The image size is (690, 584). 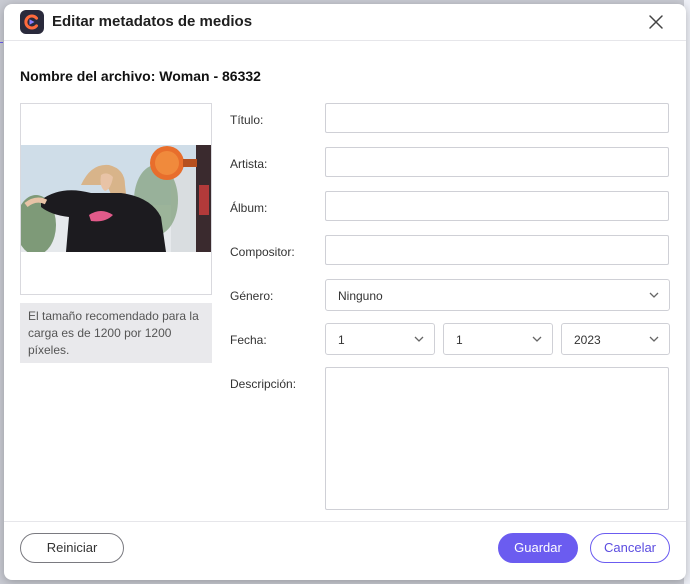 What do you see at coordinates (497, 438) in the screenshot?
I see `description-textarea` at bounding box center [497, 438].